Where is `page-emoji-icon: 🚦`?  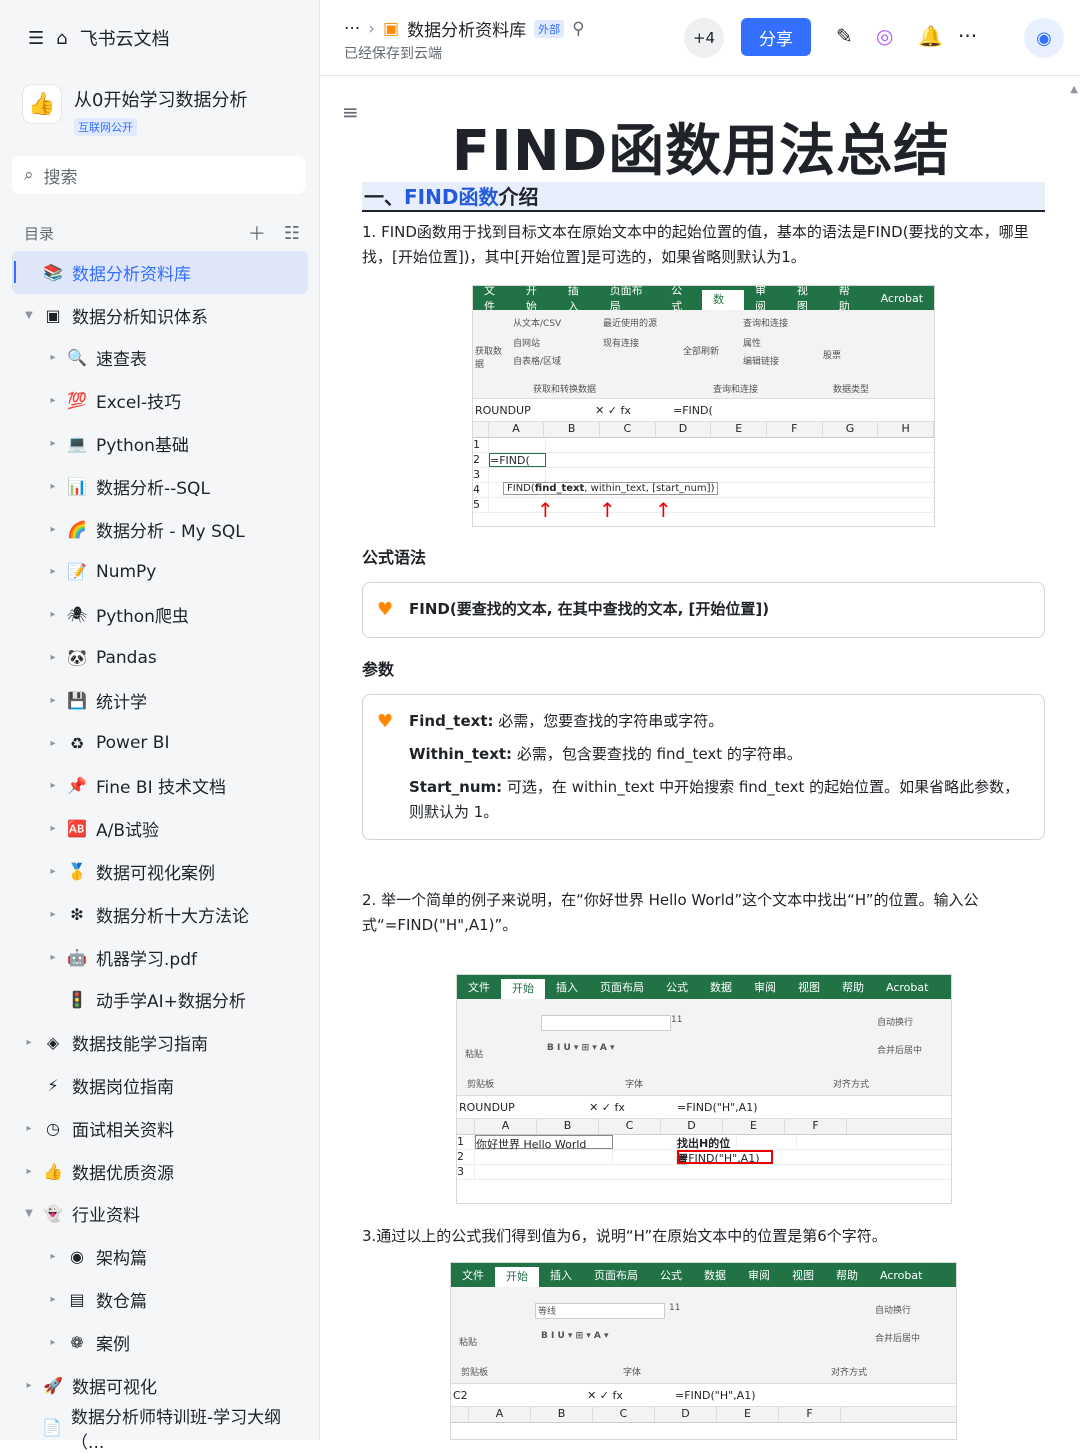 page-emoji-icon: 🚦 is located at coordinates (77, 1000).